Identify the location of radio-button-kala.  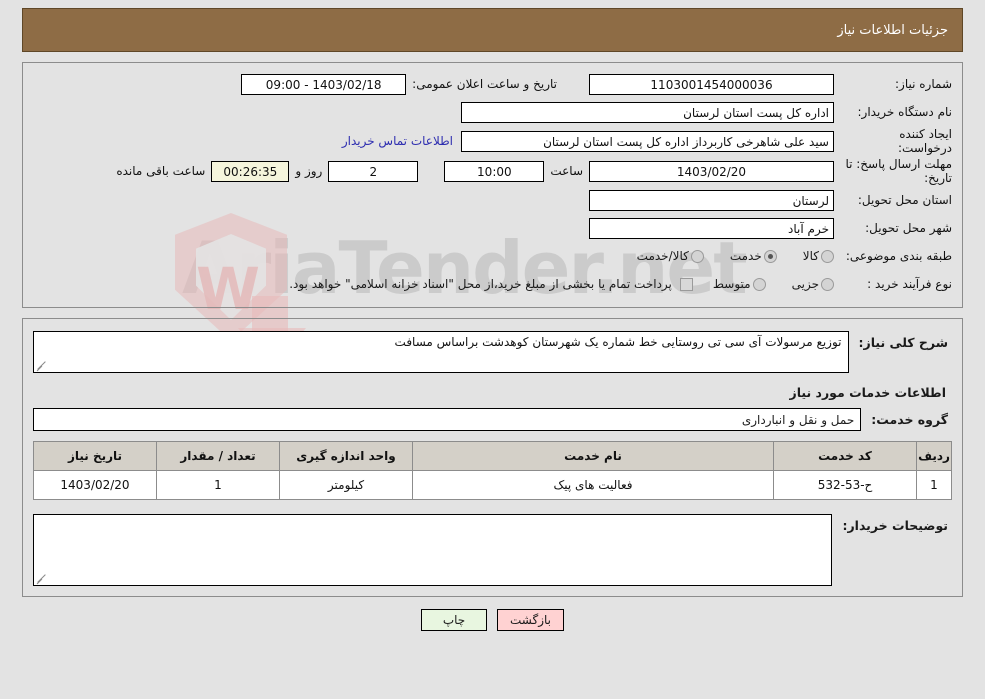
(827, 256).